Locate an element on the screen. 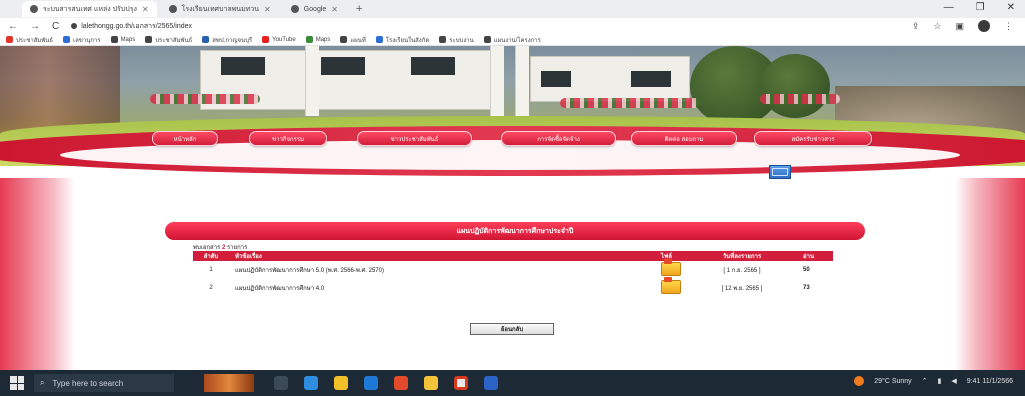  bookmark-item: ระบบงาน is located at coordinates (456, 40).